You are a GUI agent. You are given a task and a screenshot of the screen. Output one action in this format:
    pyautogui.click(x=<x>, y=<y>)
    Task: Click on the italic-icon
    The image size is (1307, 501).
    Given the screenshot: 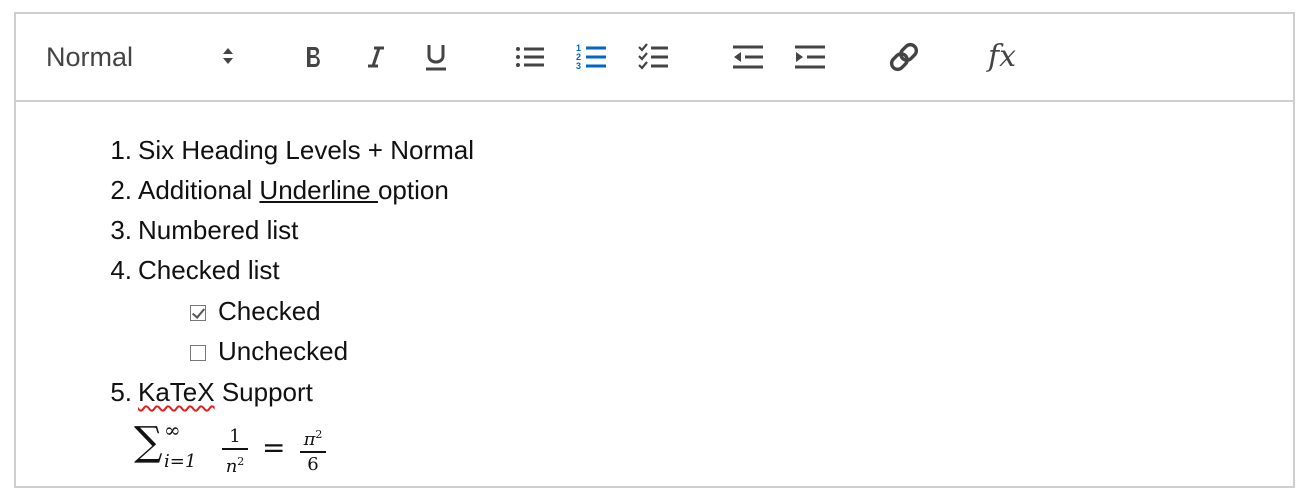 What is the action you would take?
    pyautogui.click(x=376, y=57)
    